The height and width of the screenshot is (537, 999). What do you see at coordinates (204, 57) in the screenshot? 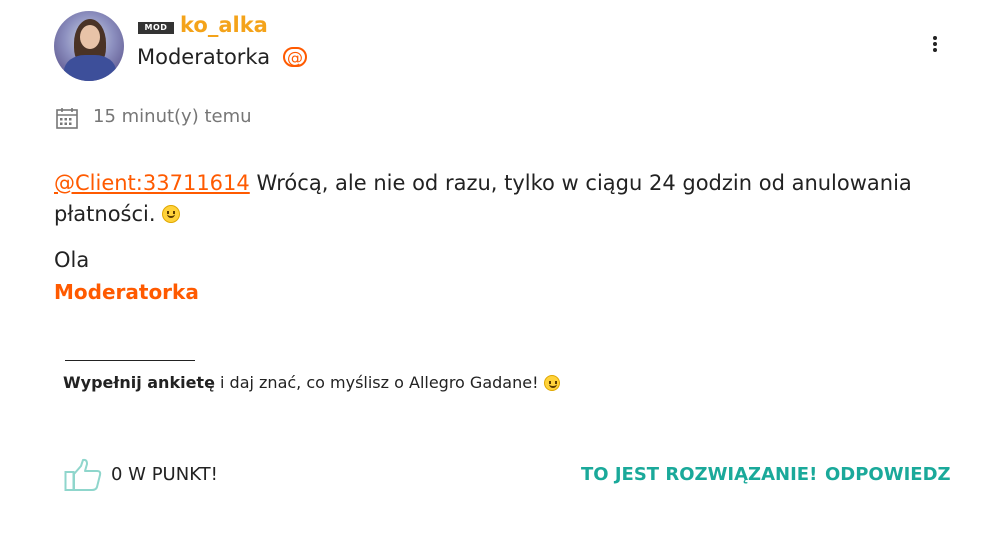
I see `author-role: Moderatorka` at bounding box center [204, 57].